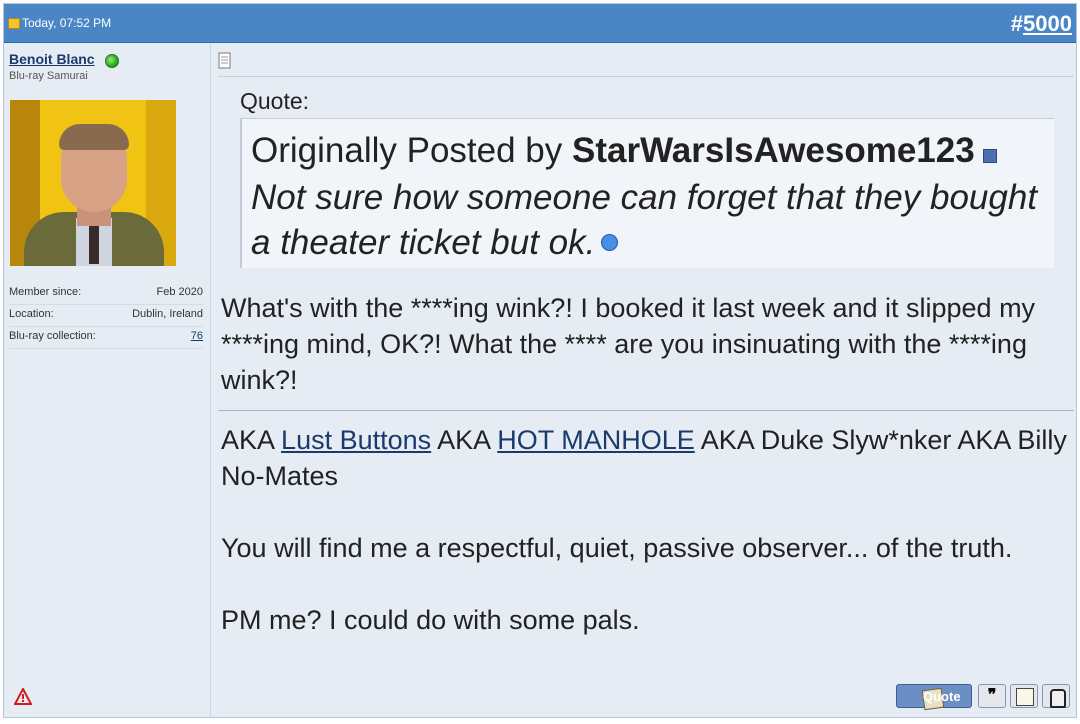 The height and width of the screenshot is (724, 1080). Describe the element at coordinates (52, 336) in the screenshot. I see `collection-label: Blu-ray collection:` at that location.